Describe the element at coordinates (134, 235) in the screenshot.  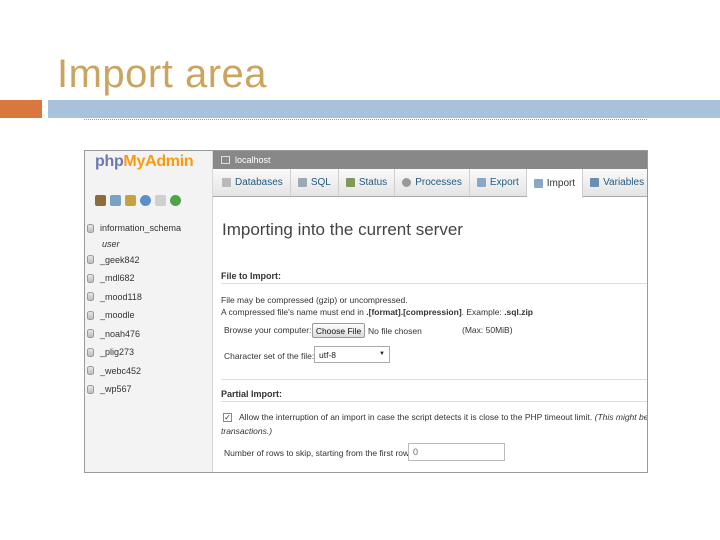
I see `database-item: information_schema user` at that location.